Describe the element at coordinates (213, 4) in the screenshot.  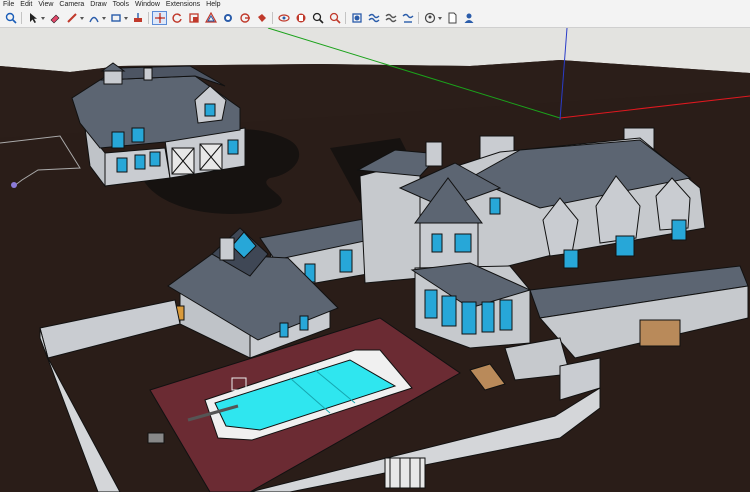
I see `menu-help: Help` at that location.